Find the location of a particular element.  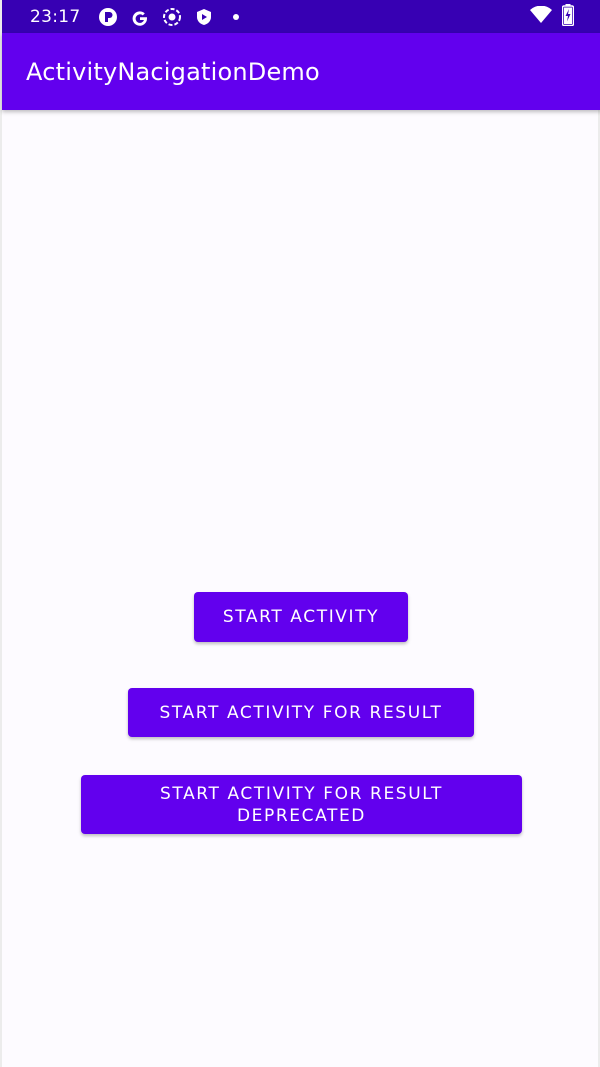

start-activity-for-result-deprecated-button: START ACTIVITY FOR RESULT DEPRECATED is located at coordinates (301, 804).